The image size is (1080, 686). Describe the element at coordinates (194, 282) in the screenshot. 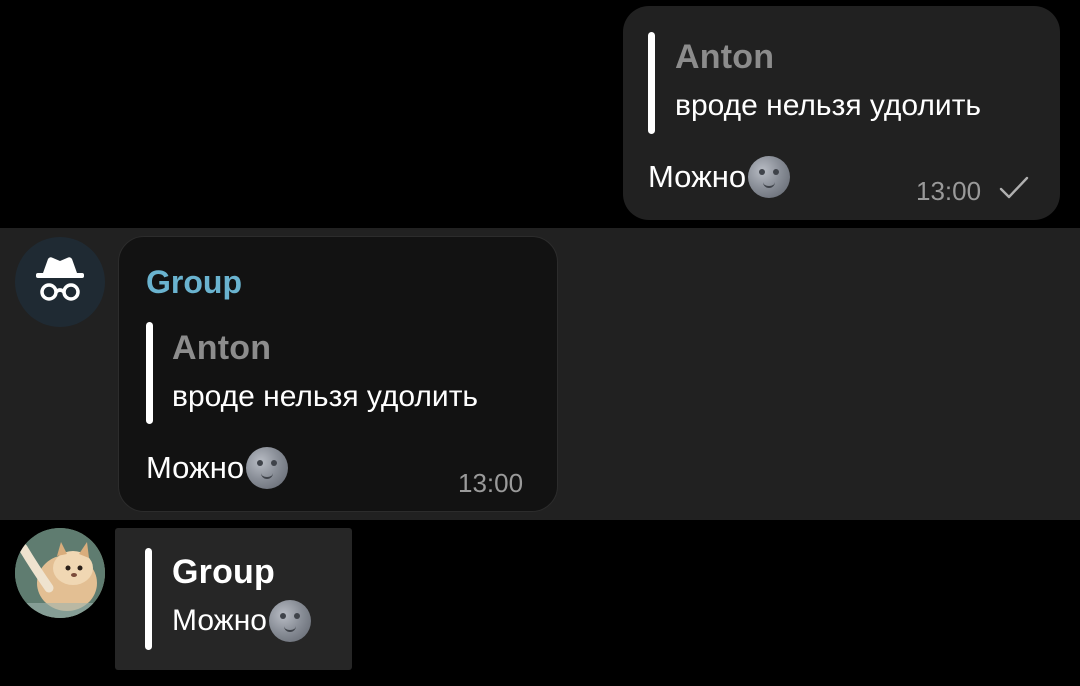

I see `sender-name: Group` at that location.